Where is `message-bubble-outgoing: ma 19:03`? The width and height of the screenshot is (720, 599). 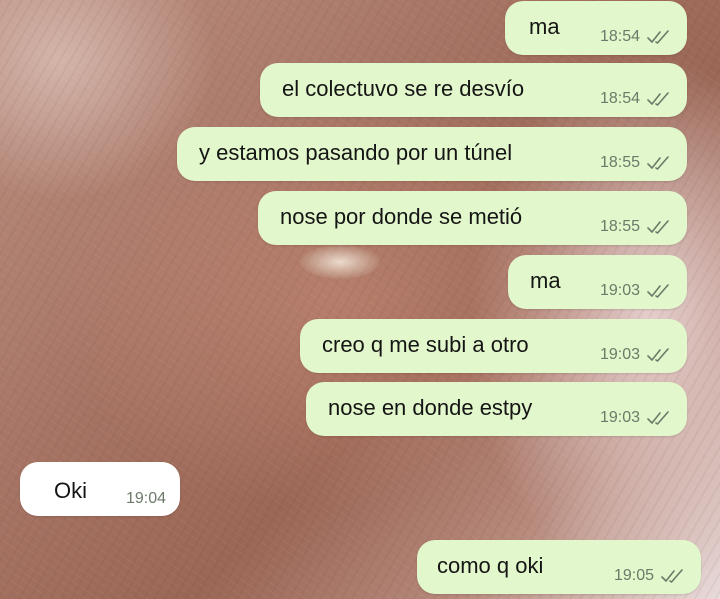
message-bubble-outgoing: ma 19:03 is located at coordinates (597, 282).